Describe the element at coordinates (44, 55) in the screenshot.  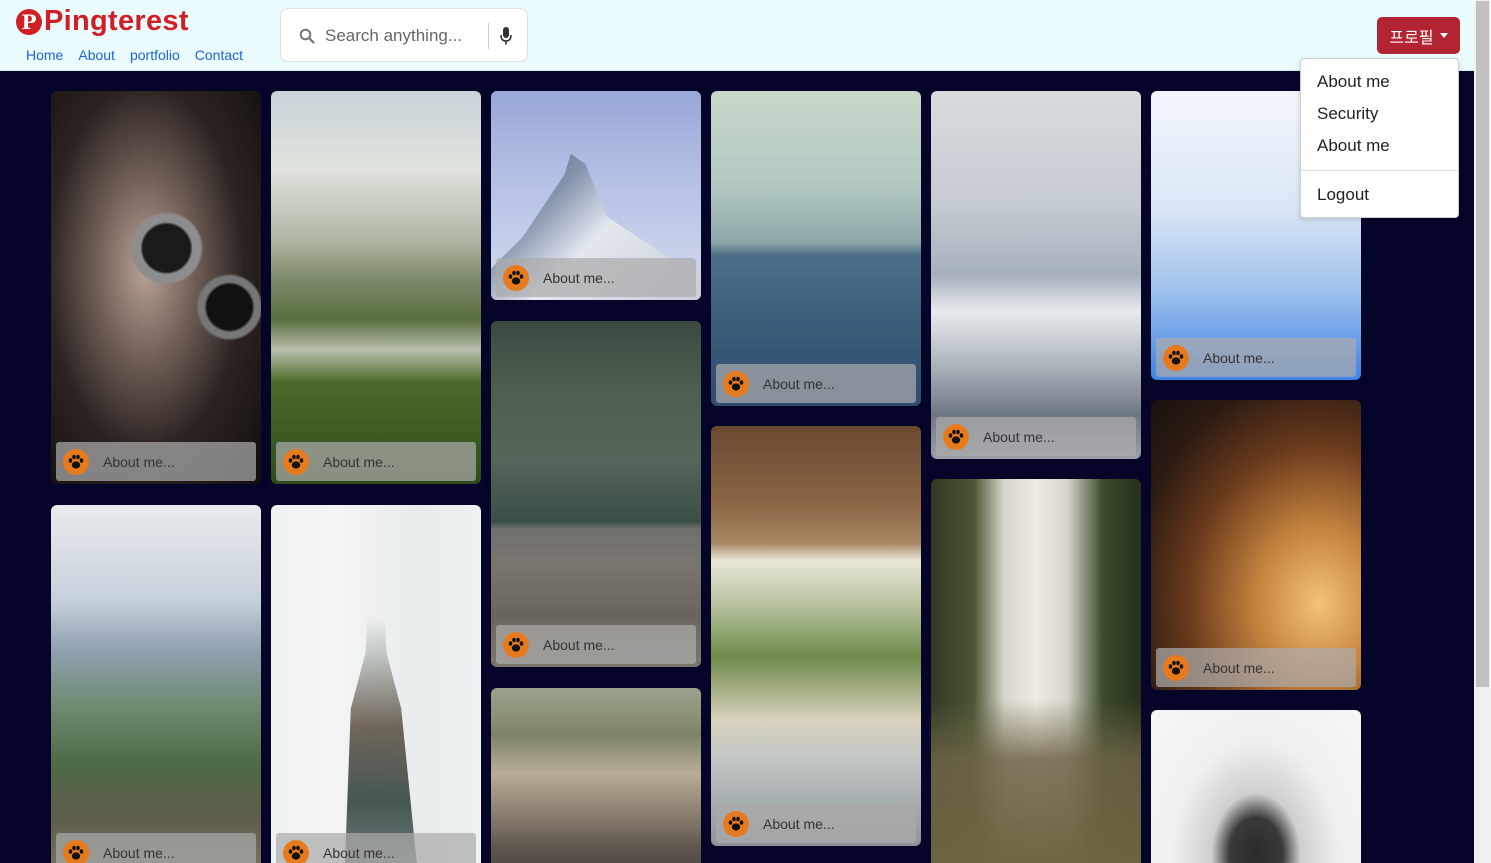
I see `nav-home-link: Home` at that location.